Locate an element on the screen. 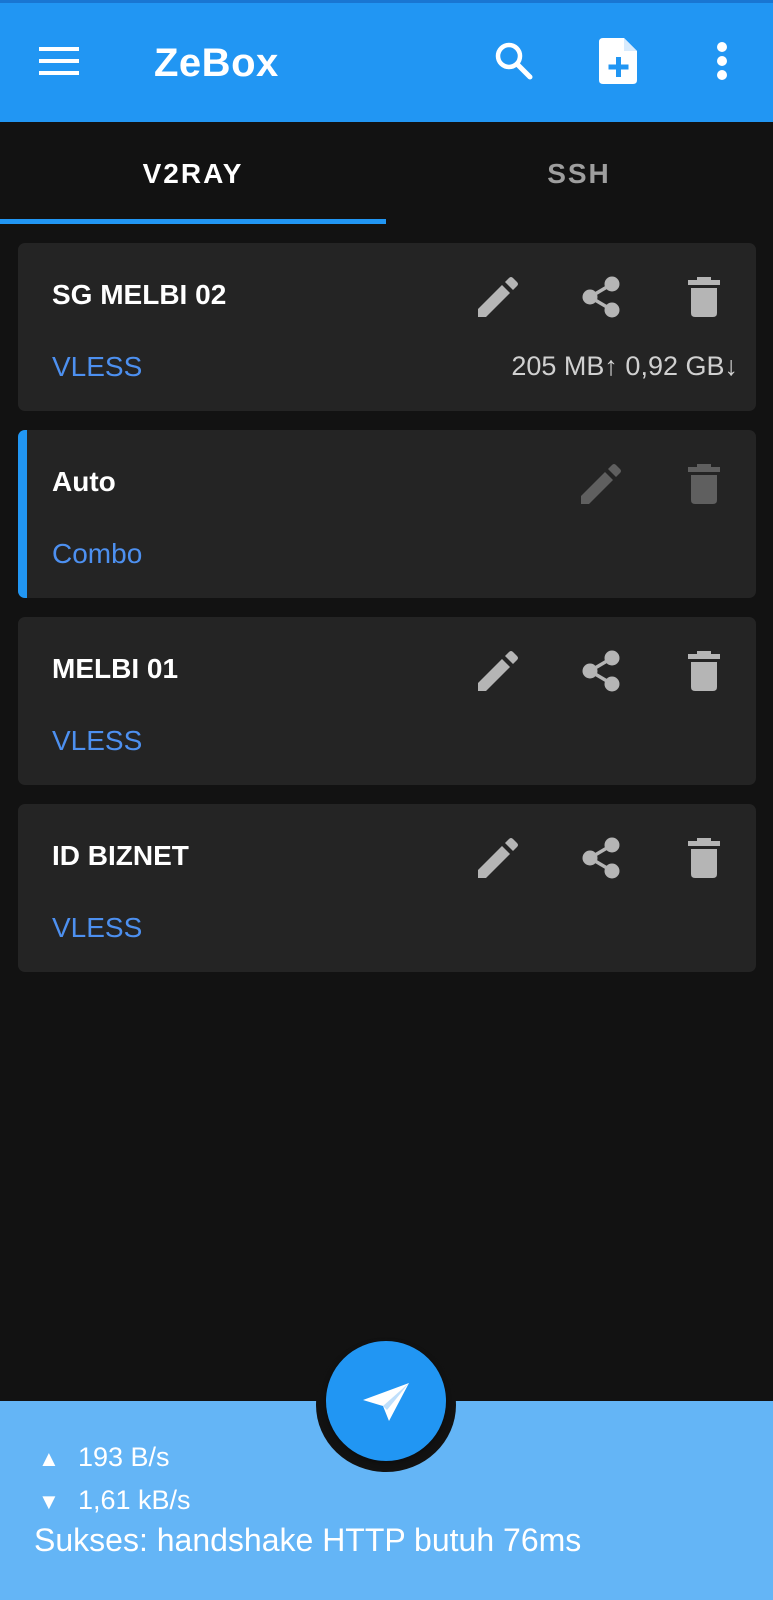 The image size is (773, 1600). add-file-icon is located at coordinates (618, 61).